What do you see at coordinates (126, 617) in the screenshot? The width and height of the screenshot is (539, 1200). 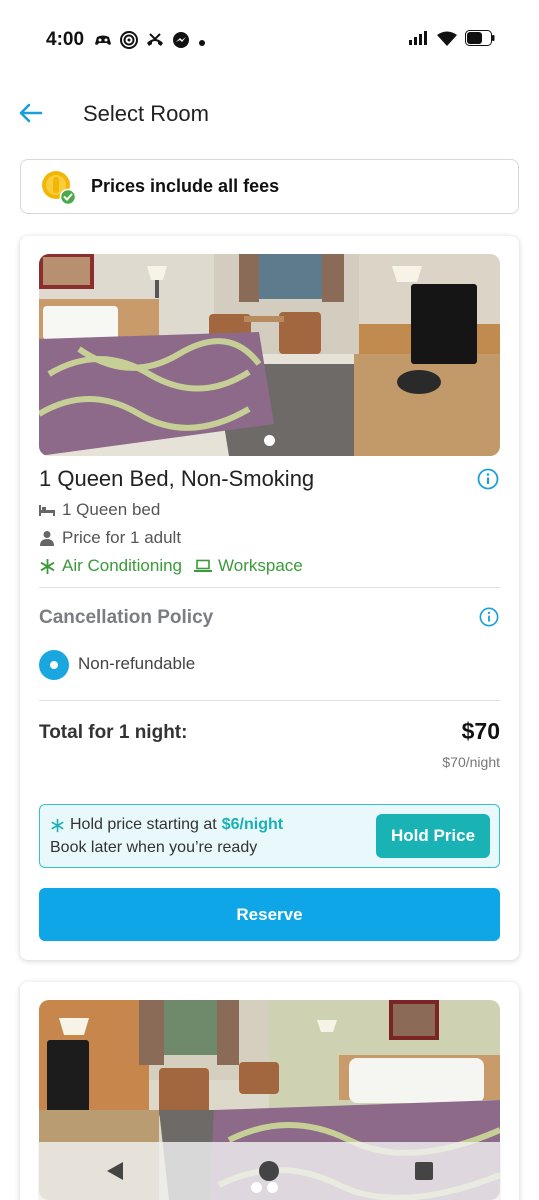 I see `cancellation-title: Cancellation Policy` at bounding box center [126, 617].